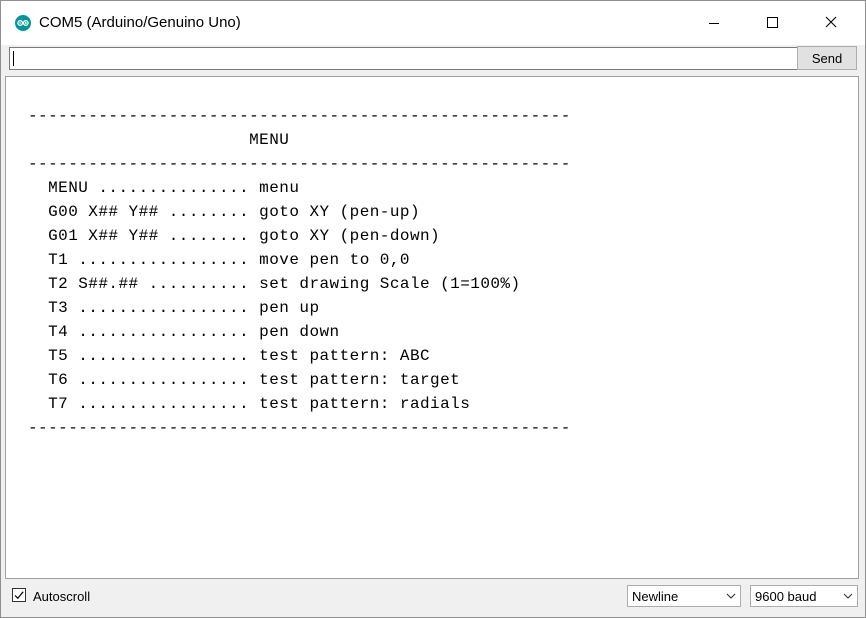 Image resolution: width=866 pixels, height=618 pixels. I want to click on output-line: T1 ................. move pen to 0,0, so click(219, 260).